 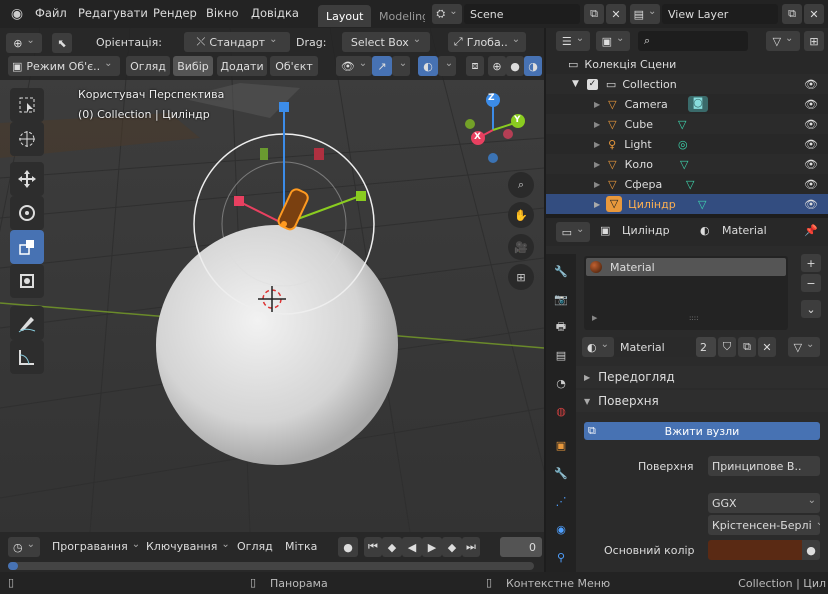 I want to click on output-tab-icon: 🖶, so click(x=561, y=327).